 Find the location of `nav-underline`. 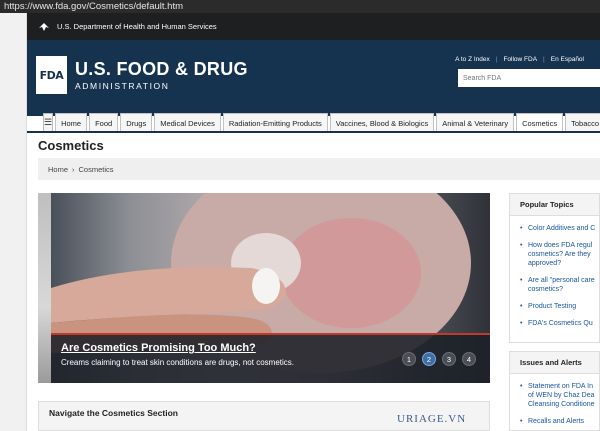

nav-underline is located at coordinates (313, 132).